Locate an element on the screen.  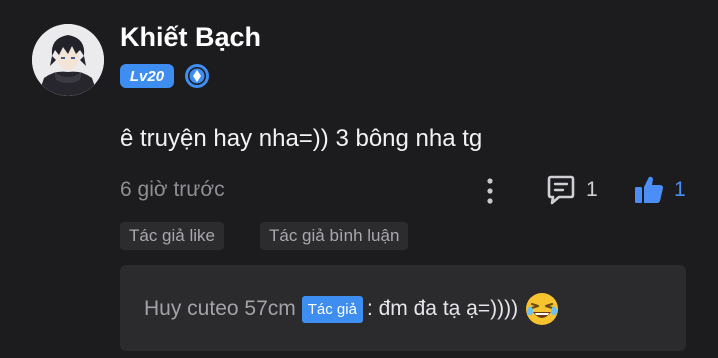
comment-icon is located at coordinates (561, 190).